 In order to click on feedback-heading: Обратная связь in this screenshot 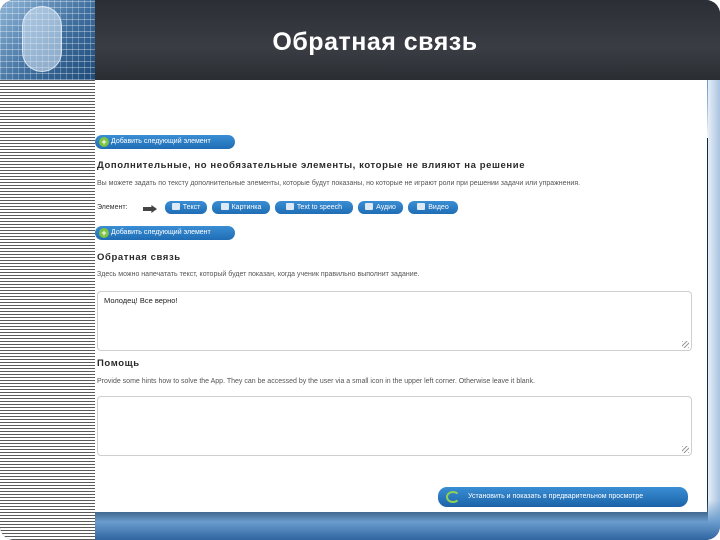, I will do `click(139, 257)`.